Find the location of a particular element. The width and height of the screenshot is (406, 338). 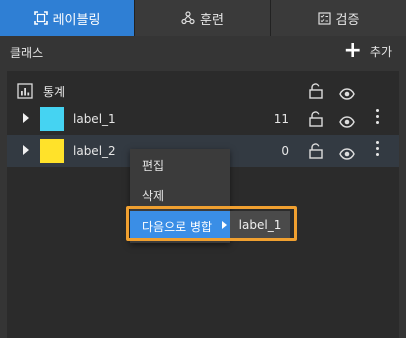

menu-item-label: 다음으로 병합 is located at coordinates (177, 226).